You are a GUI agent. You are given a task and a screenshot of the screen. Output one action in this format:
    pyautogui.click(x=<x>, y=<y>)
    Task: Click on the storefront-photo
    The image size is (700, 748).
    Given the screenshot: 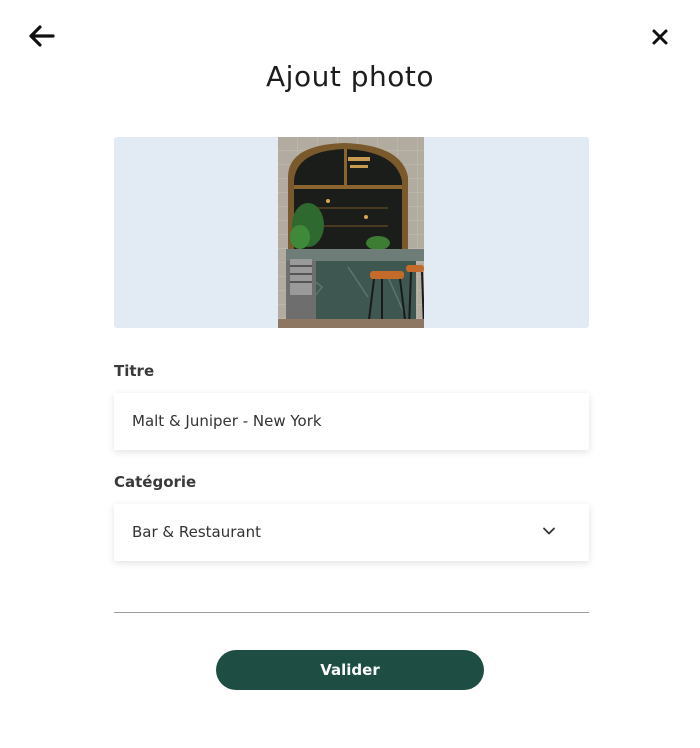 What is the action you would take?
    pyautogui.click(x=351, y=232)
    